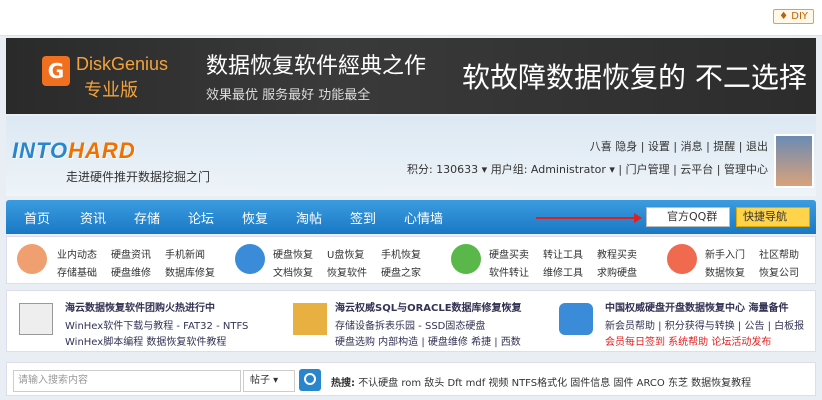 The width and height of the screenshot is (822, 400). I want to click on home-icon, so click(250, 259).